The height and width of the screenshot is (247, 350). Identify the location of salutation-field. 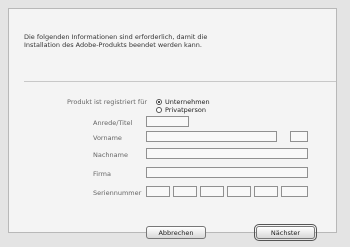
(167, 121).